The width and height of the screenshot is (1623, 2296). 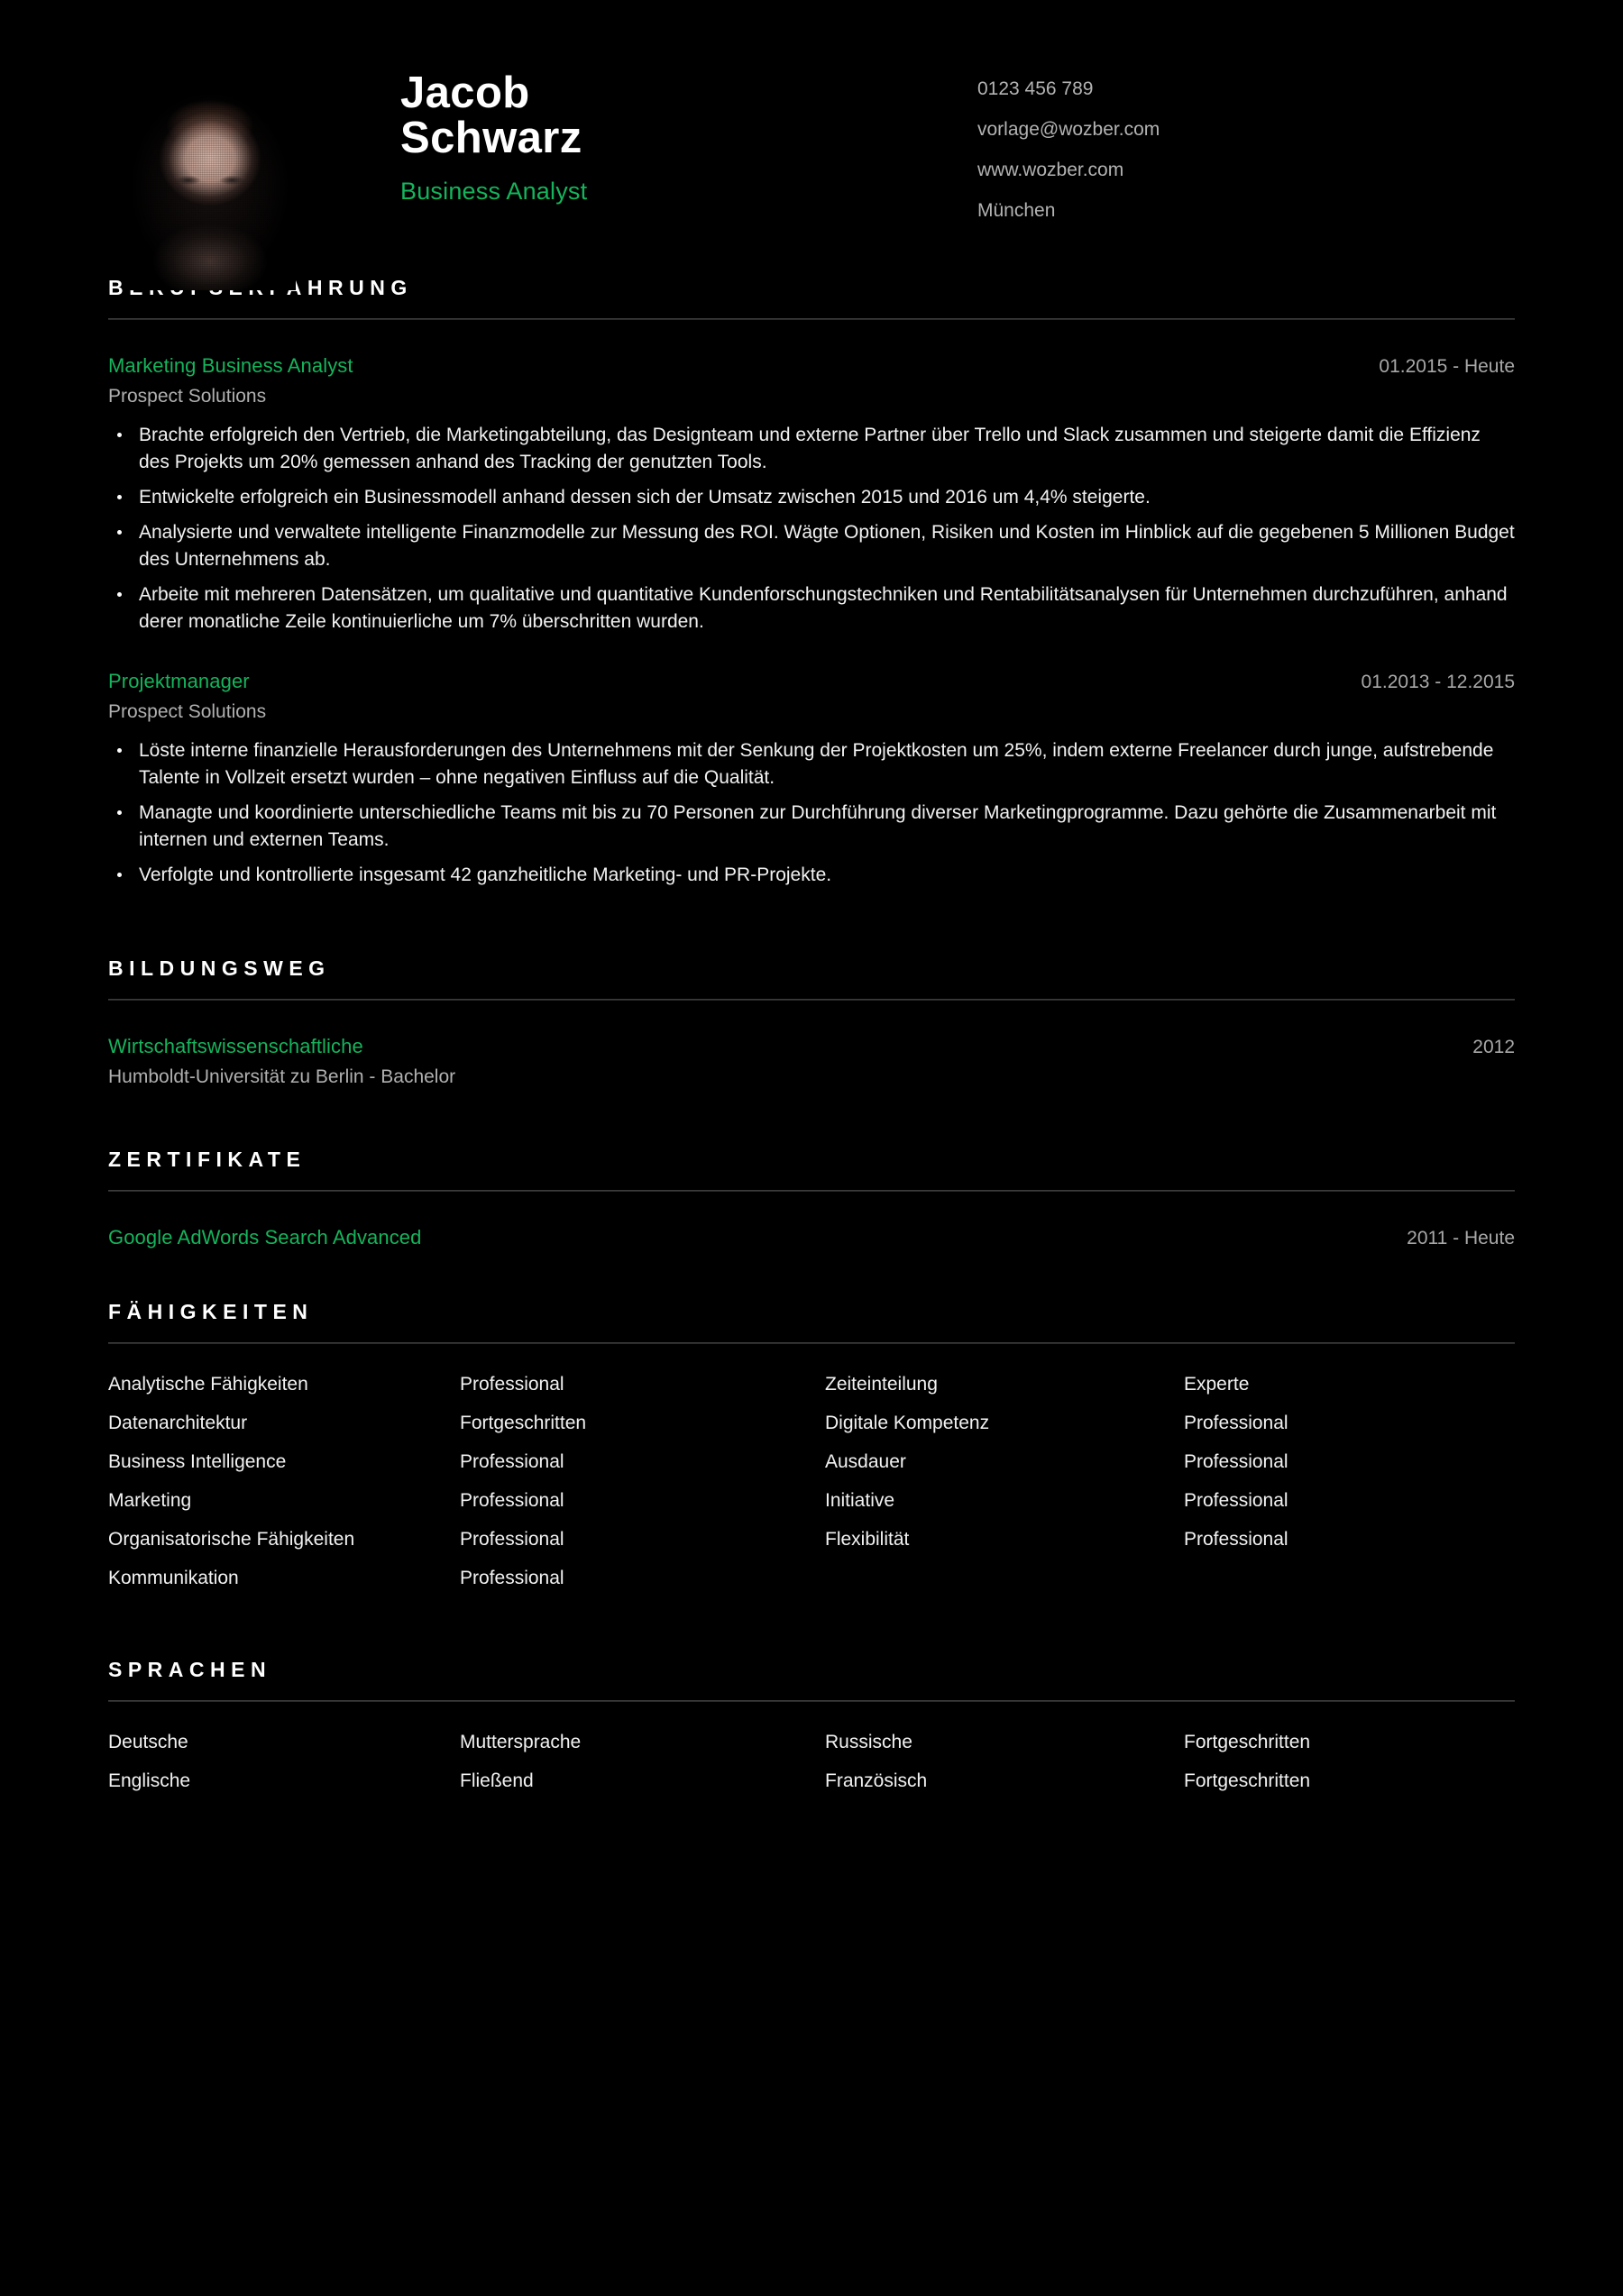 What do you see at coordinates (865, 1462) in the screenshot?
I see `skill-name: Ausdauer` at bounding box center [865, 1462].